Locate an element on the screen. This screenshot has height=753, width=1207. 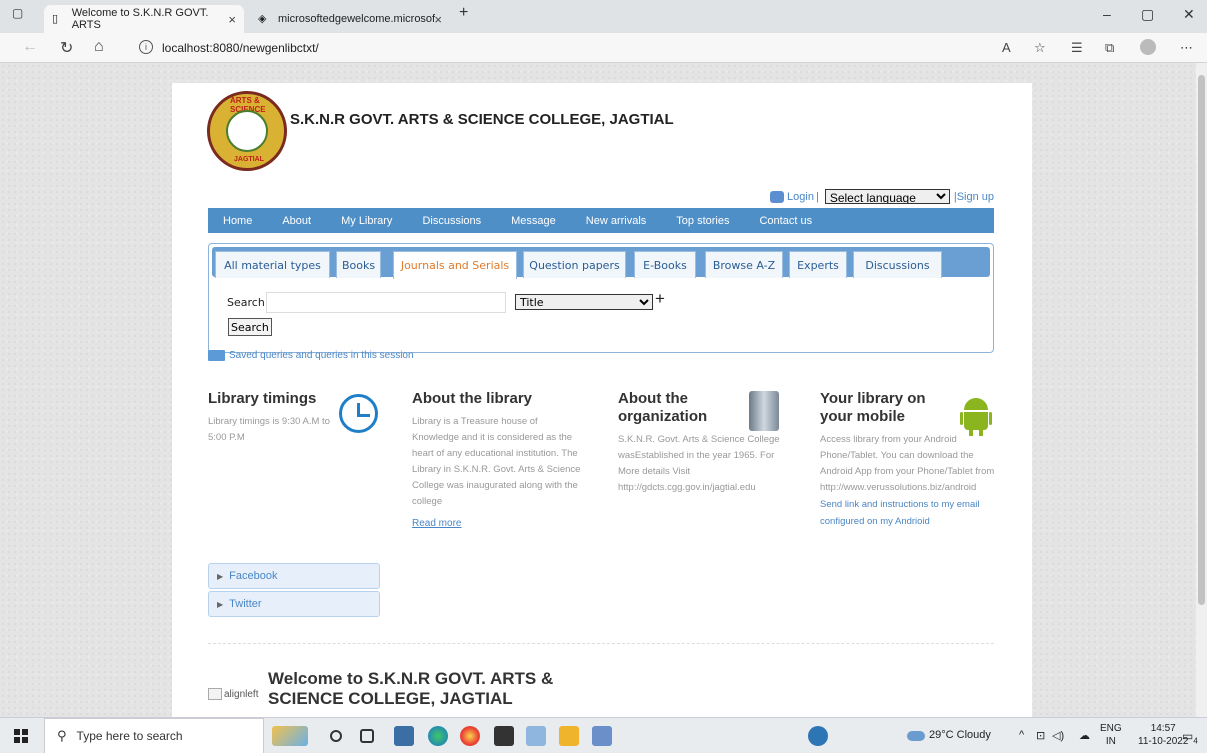
store-icon is located at coordinates (404, 736).